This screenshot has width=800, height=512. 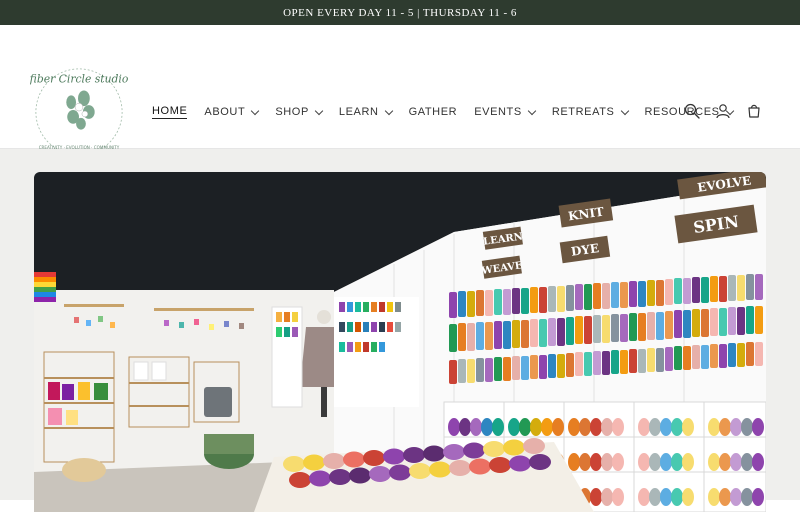 I want to click on pride-flag, so click(x=45, y=287).